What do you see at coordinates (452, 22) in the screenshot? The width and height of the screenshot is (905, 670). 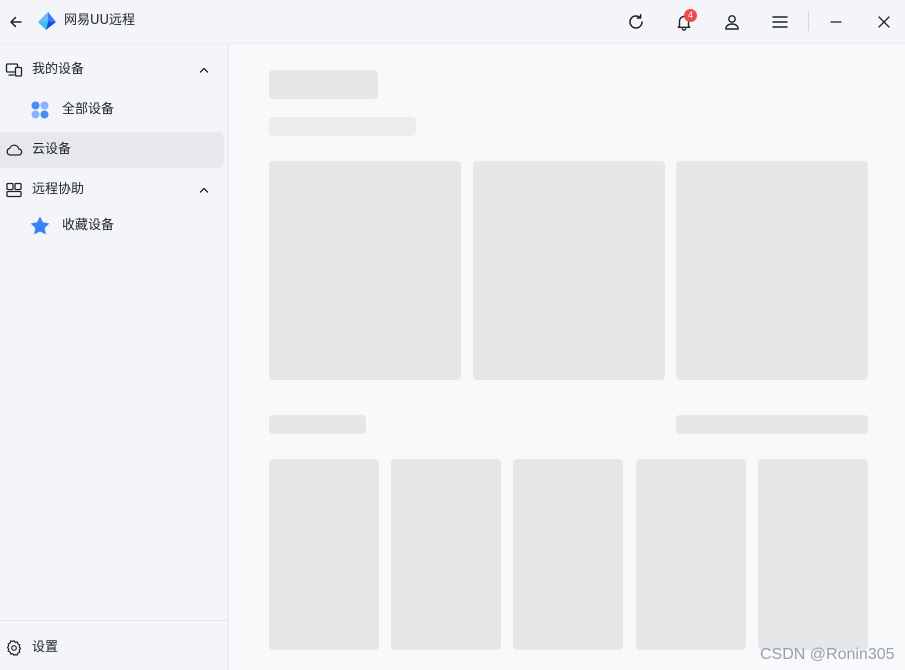 I see `title-bar: 网易UU远程 4` at bounding box center [452, 22].